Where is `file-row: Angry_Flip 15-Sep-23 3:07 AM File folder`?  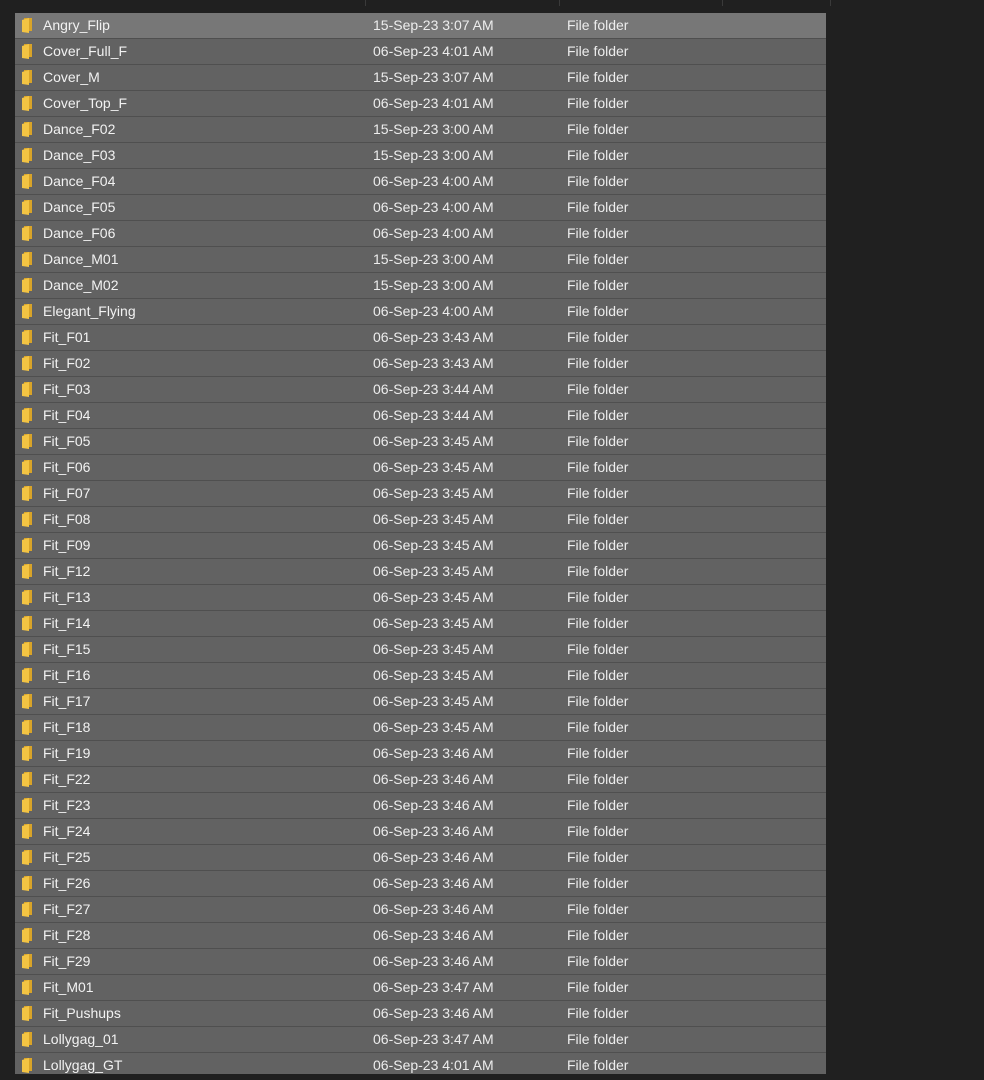
file-row: Angry_Flip 15-Sep-23 3:07 AM File folder is located at coordinates (420, 26).